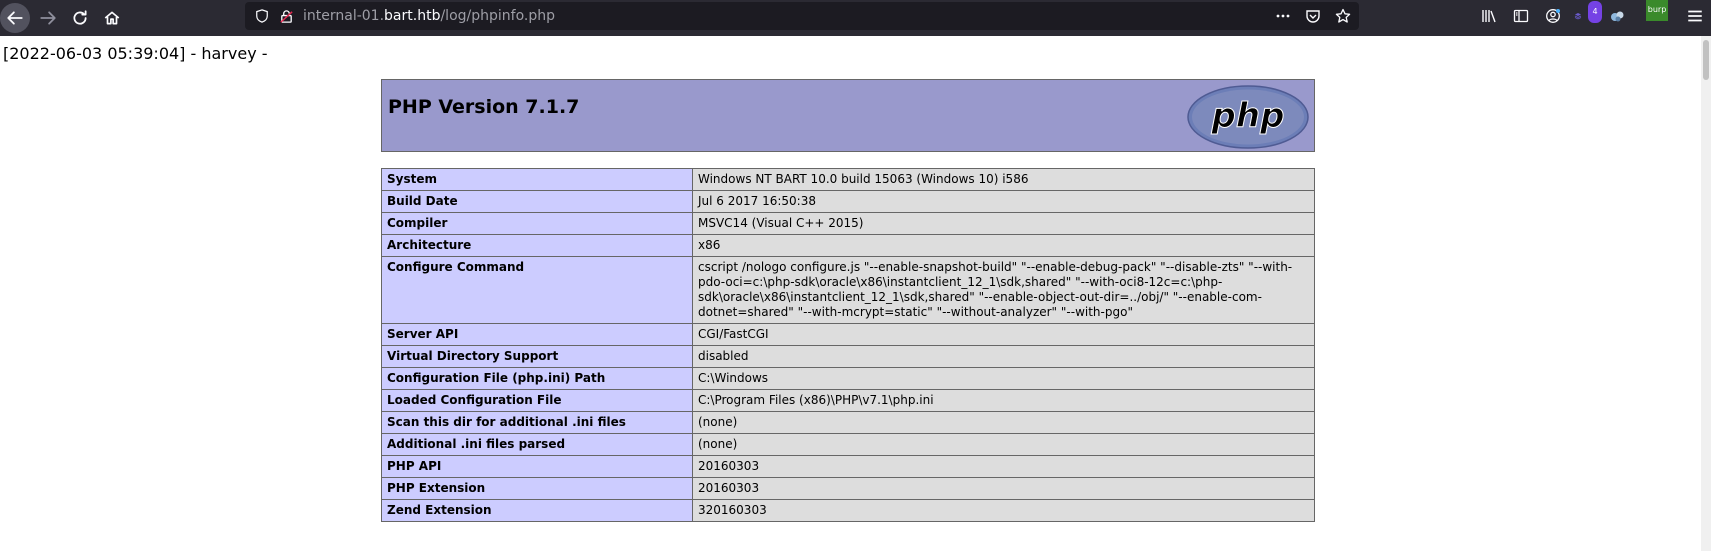  What do you see at coordinates (537, 290) in the screenshot?
I see `row-key: Configure Command` at bounding box center [537, 290].